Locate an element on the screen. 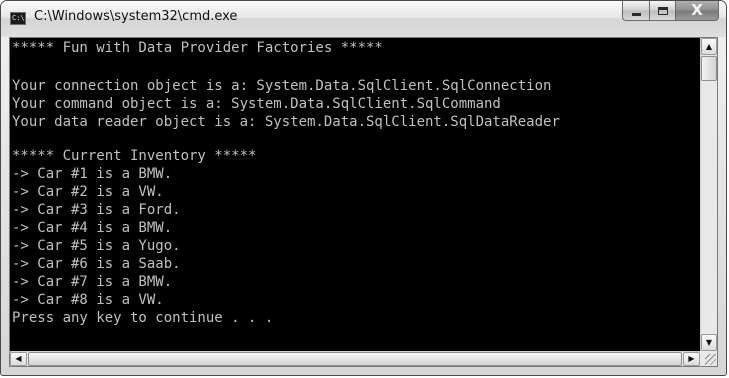  window-title: C:\Windows\system32\cmd.exe is located at coordinates (136, 16).